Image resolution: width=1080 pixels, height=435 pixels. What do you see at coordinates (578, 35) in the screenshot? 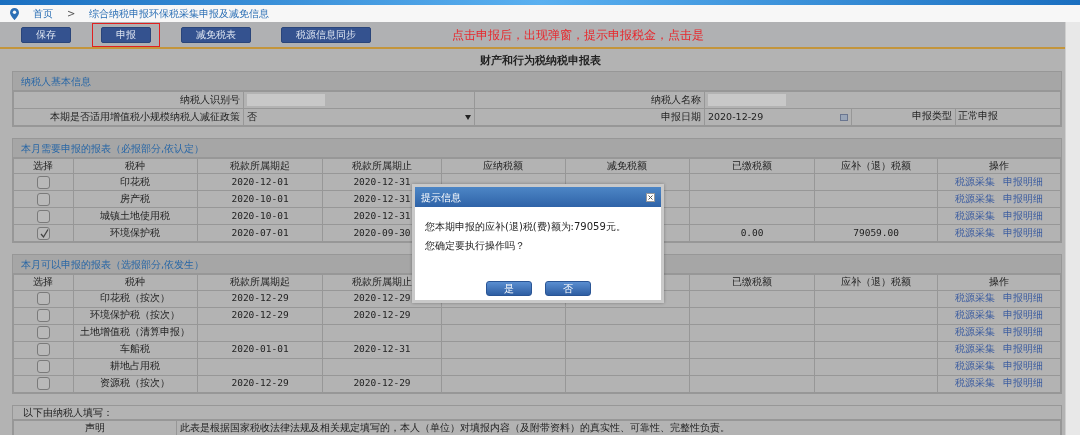
I see `annotation-note: 点击申报后，出现弹窗，提示申报税金，点击是` at bounding box center [578, 35].